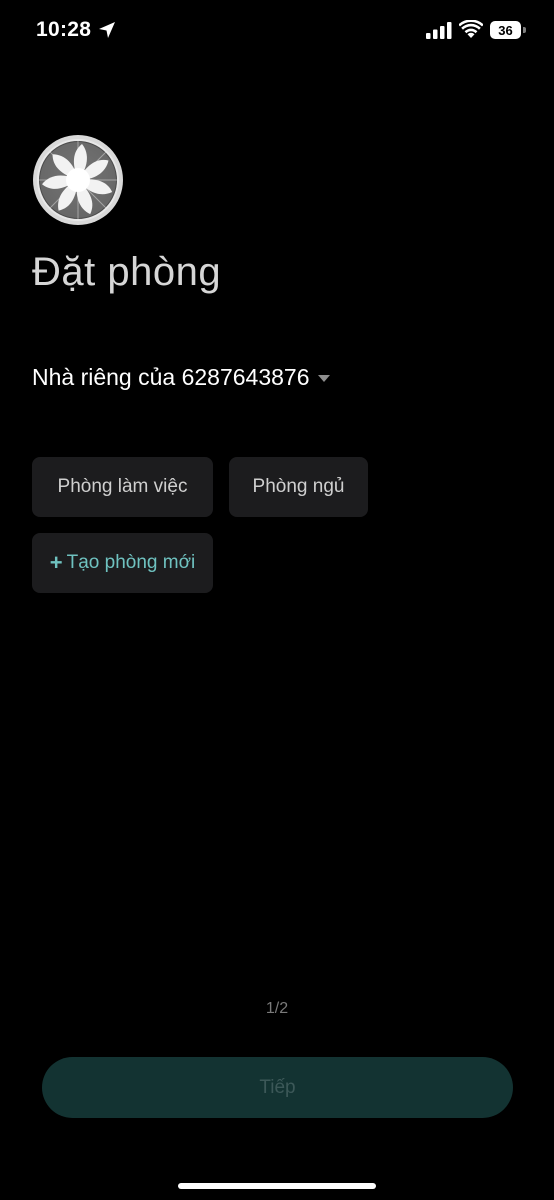  I want to click on room-button-bedroom: Phòng ngủ, so click(298, 487).